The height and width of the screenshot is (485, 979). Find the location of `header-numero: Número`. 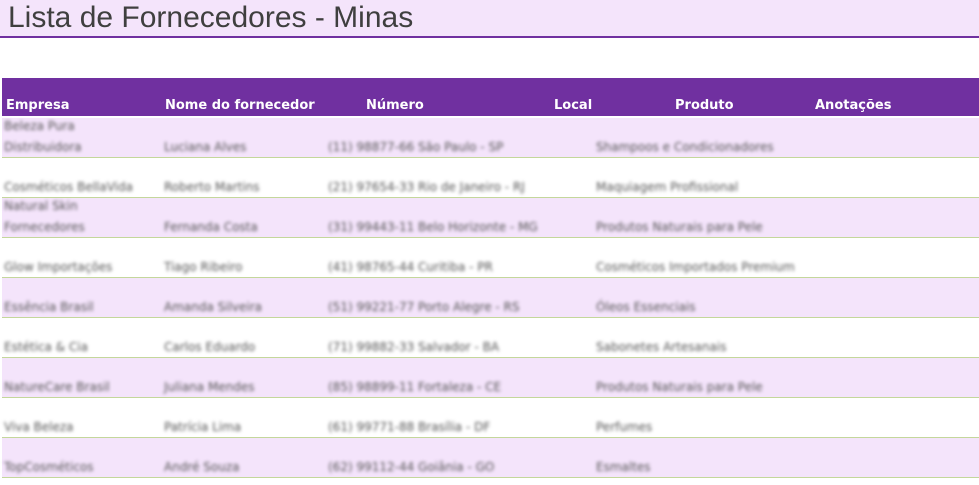

header-numero: Número is located at coordinates (395, 105).